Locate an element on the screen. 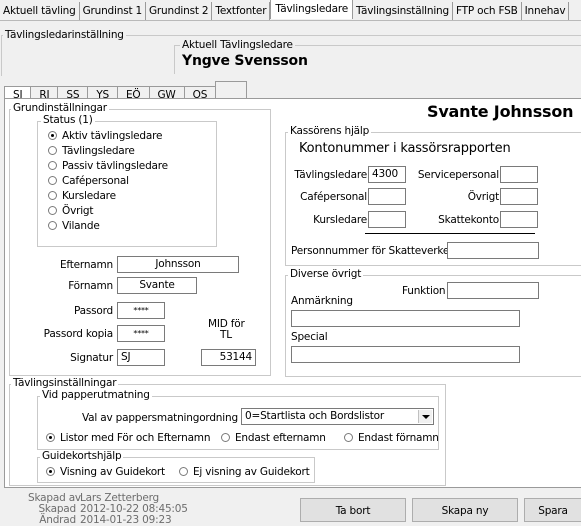 The height and width of the screenshot is (526, 581). password-copy-field: **** is located at coordinates (141, 333).